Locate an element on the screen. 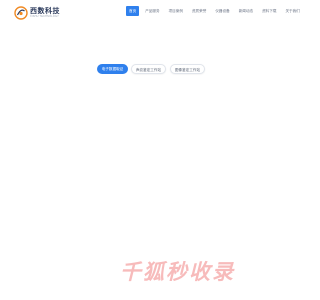 Image resolution: width=320 pixels, height=300 pixels. main-nav: 首页 产品服务 项目案例 资质荣誉 仪器设备 新闻动态 资料下载 关于我们 is located at coordinates (216, 11).